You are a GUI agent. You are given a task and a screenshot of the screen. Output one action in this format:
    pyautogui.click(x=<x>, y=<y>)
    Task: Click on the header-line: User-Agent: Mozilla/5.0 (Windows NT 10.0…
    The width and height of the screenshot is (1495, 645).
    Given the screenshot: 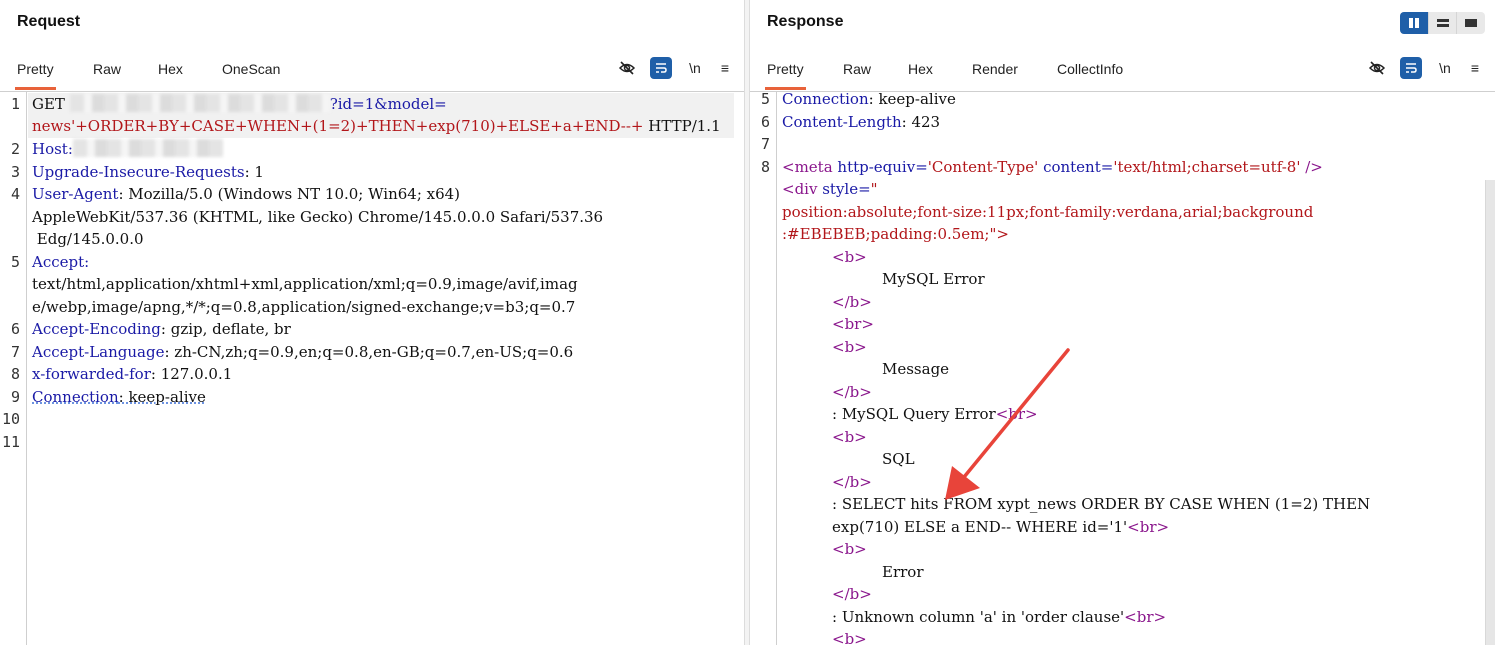 What is the action you would take?
    pyautogui.click(x=246, y=194)
    